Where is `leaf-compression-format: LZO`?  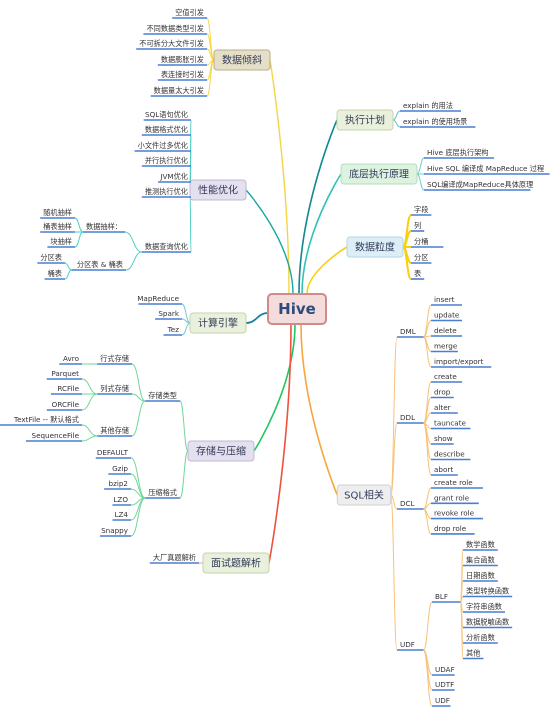 leaf-compression-format: LZO is located at coordinates (120, 499).